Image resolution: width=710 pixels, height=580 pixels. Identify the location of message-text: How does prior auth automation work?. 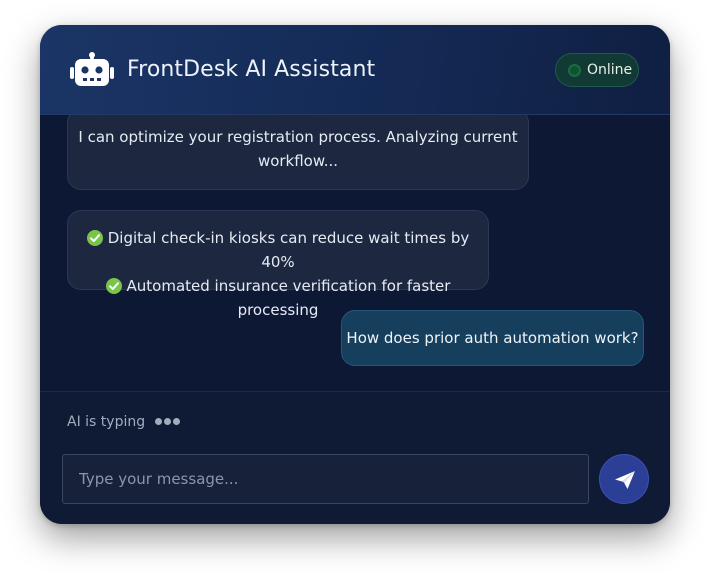
(492, 338).